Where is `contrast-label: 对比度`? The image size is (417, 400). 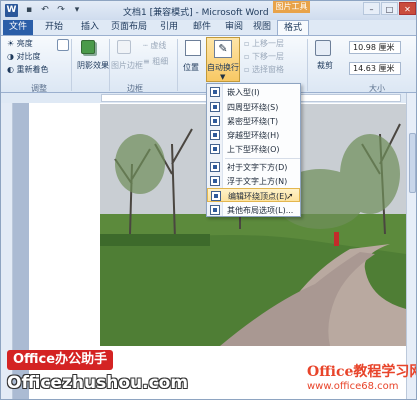
contrast-label: 对比度 is located at coordinates (28, 56).